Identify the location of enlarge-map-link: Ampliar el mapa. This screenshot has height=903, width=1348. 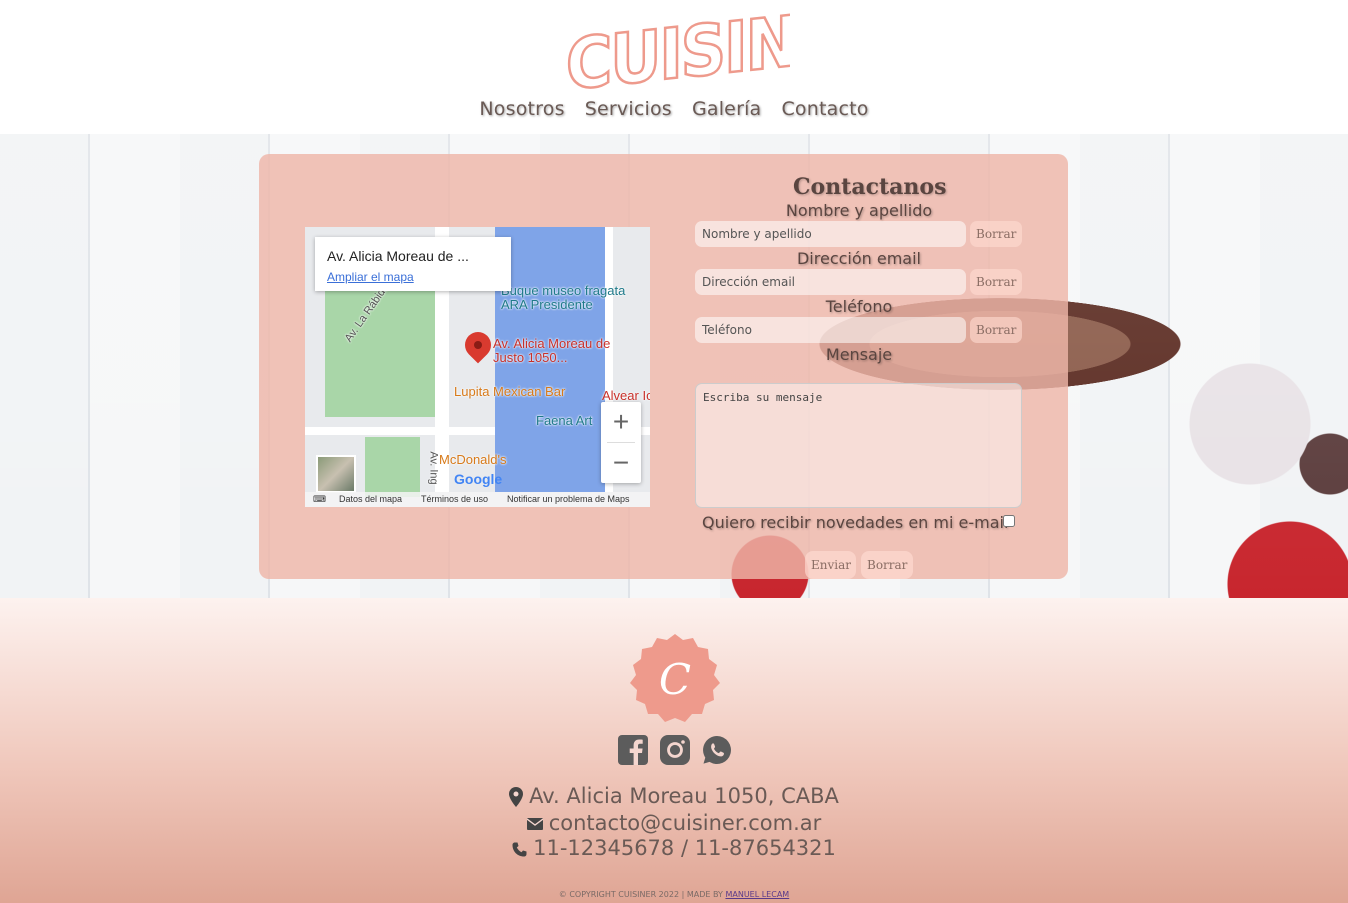
(370, 277).